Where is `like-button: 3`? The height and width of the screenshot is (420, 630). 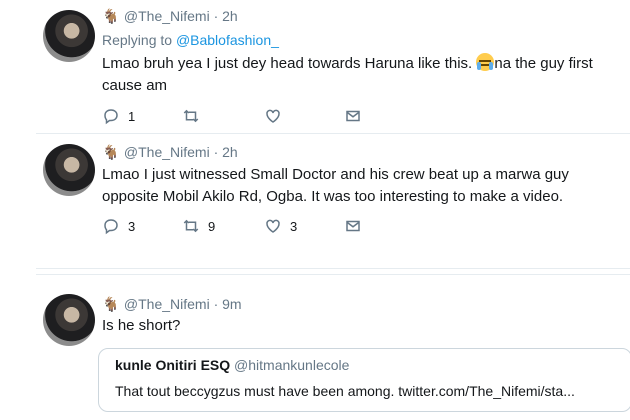
like-button: 3 is located at coordinates (280, 226).